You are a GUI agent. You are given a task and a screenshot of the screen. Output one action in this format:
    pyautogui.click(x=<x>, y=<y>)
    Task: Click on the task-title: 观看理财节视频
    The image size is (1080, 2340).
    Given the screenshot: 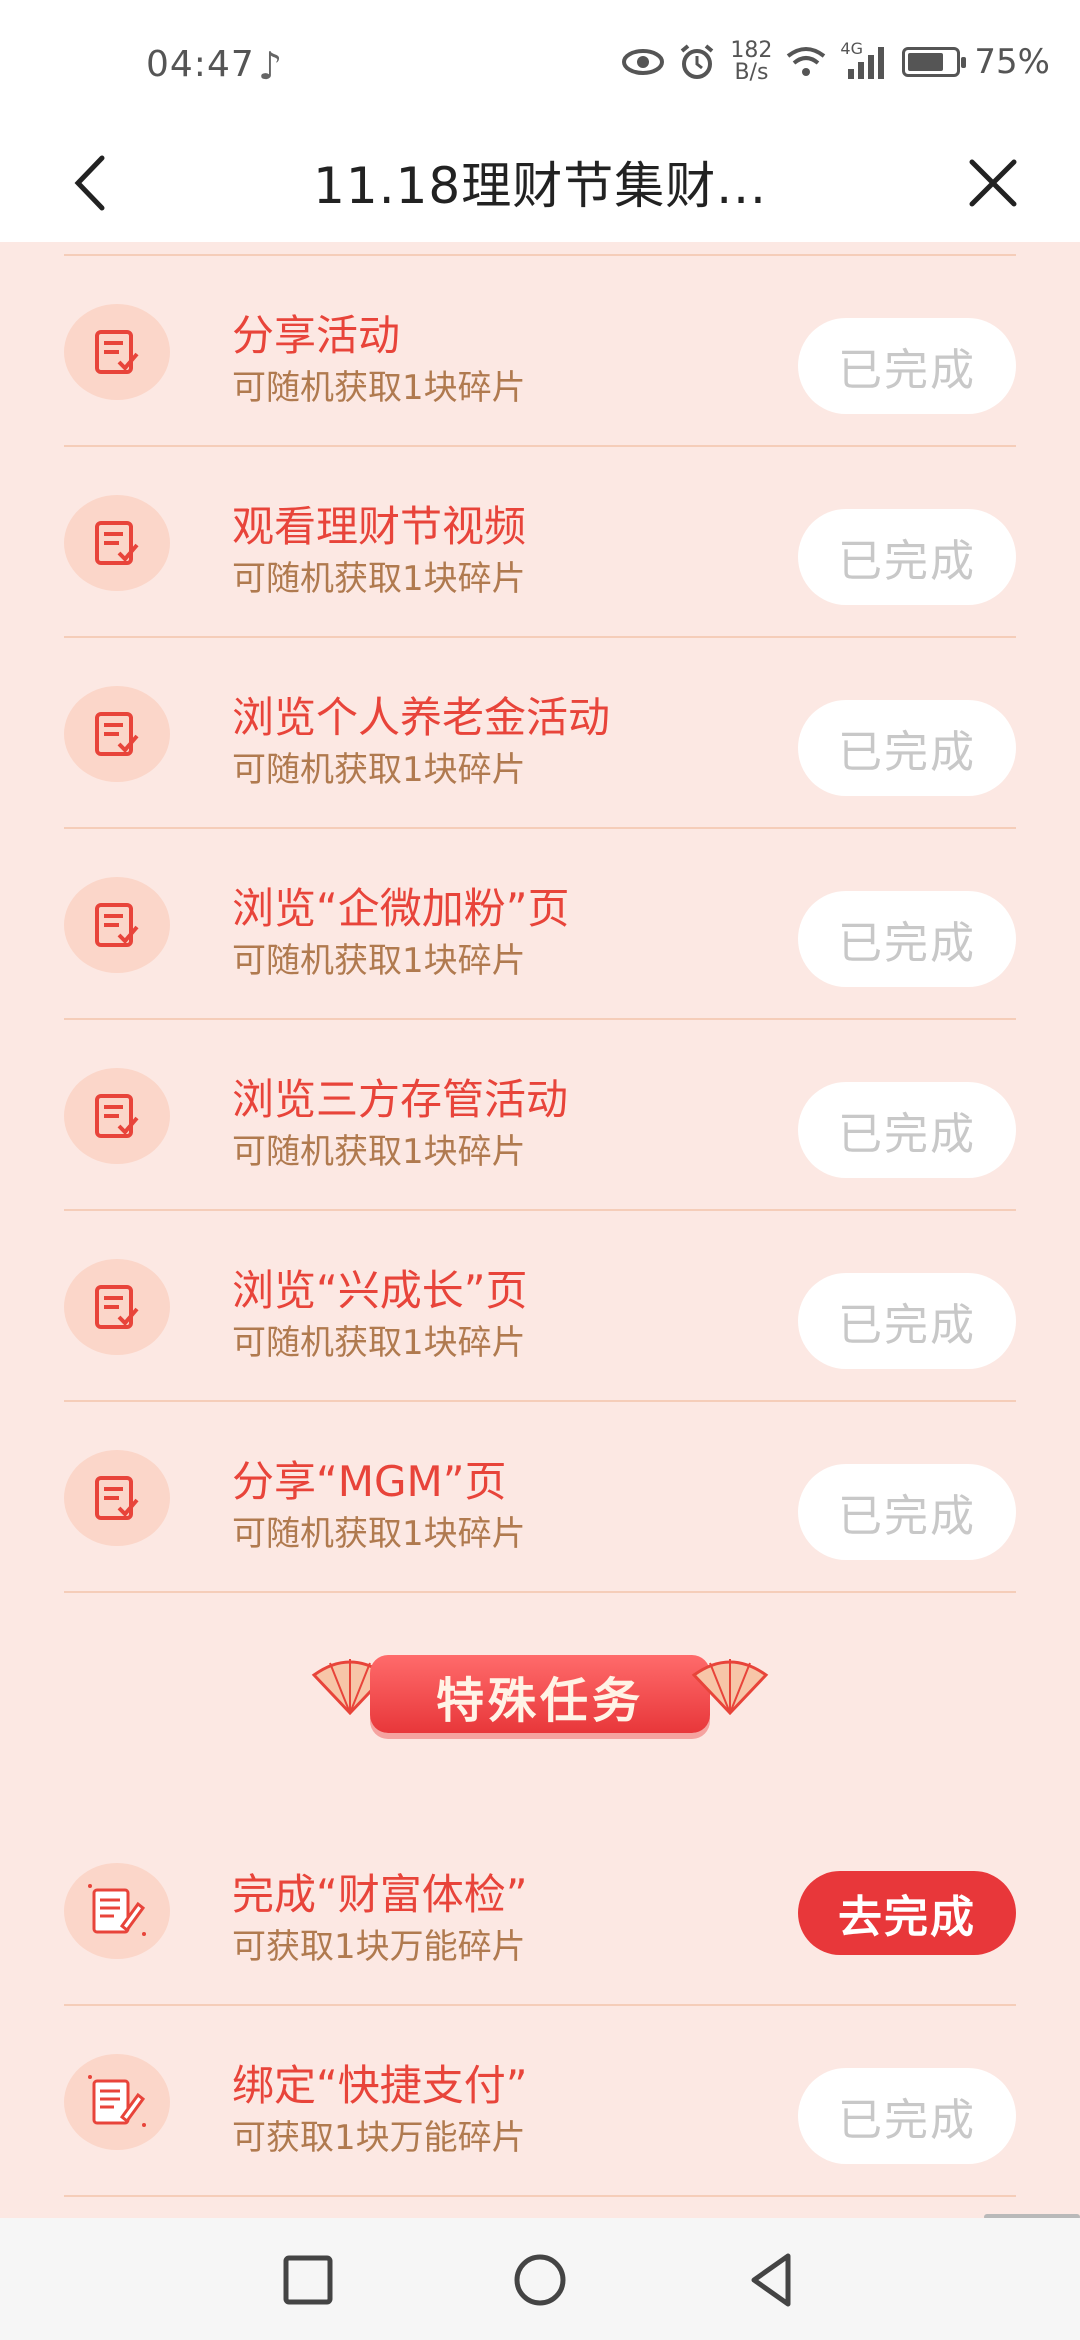 What is the action you would take?
    pyautogui.click(x=379, y=526)
    